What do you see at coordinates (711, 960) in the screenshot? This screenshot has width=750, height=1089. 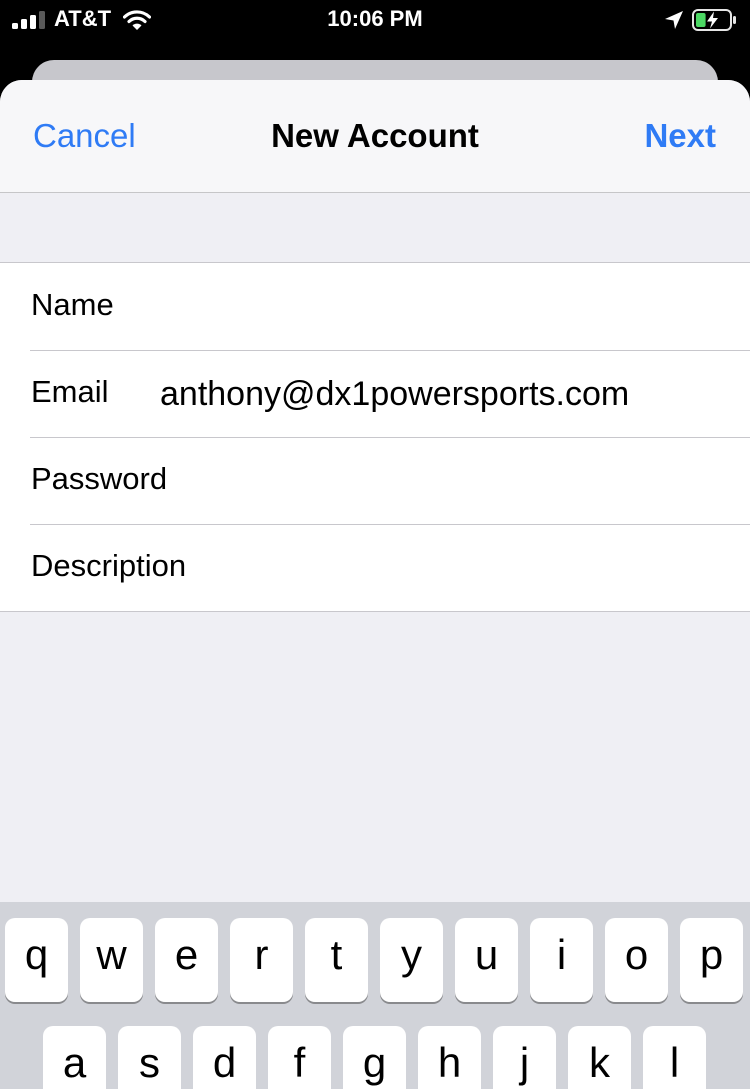 I see `key-p: p` at bounding box center [711, 960].